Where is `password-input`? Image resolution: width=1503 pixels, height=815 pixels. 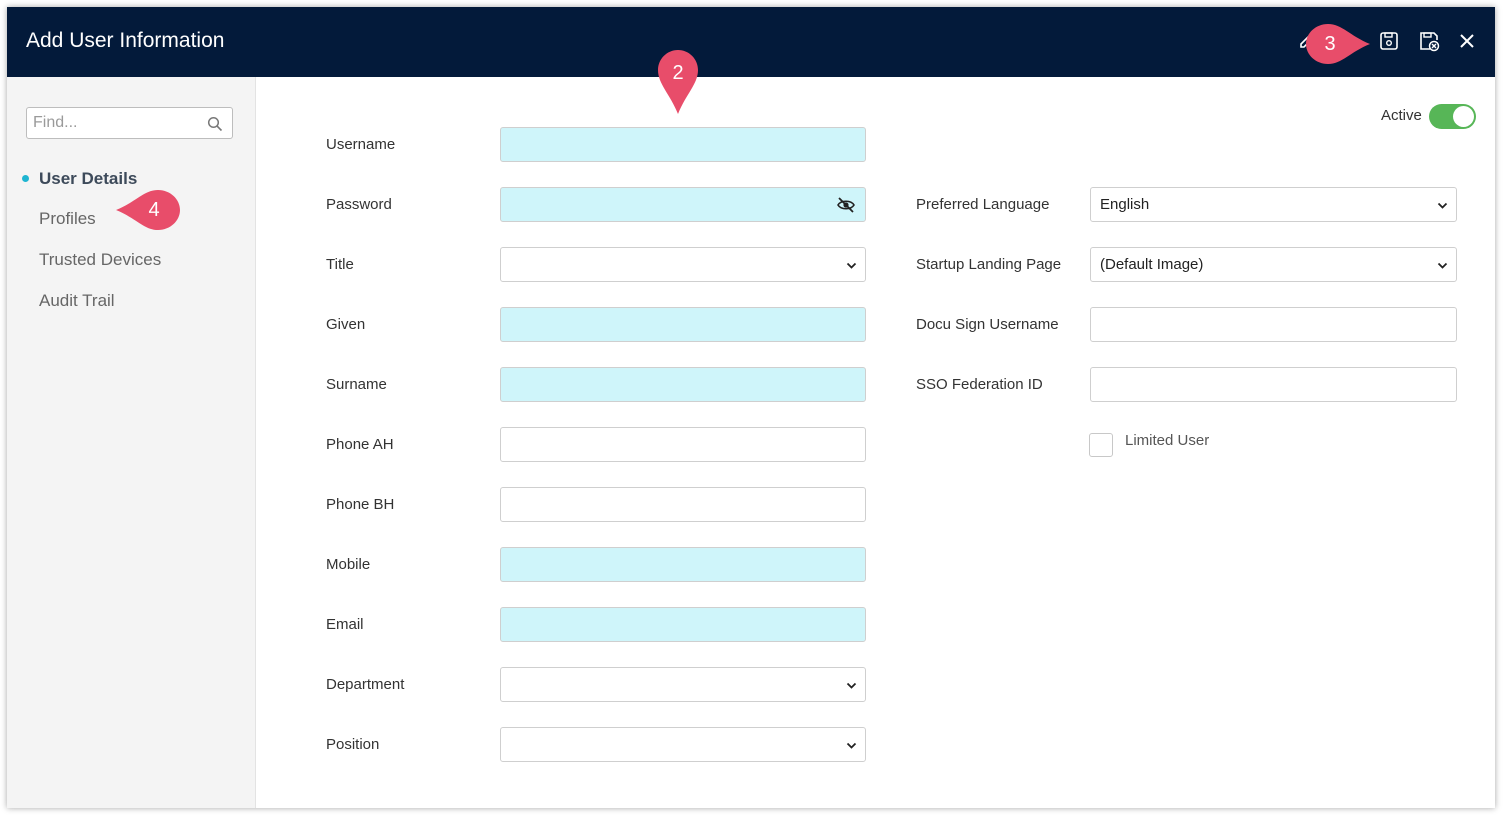
password-input is located at coordinates (683, 204).